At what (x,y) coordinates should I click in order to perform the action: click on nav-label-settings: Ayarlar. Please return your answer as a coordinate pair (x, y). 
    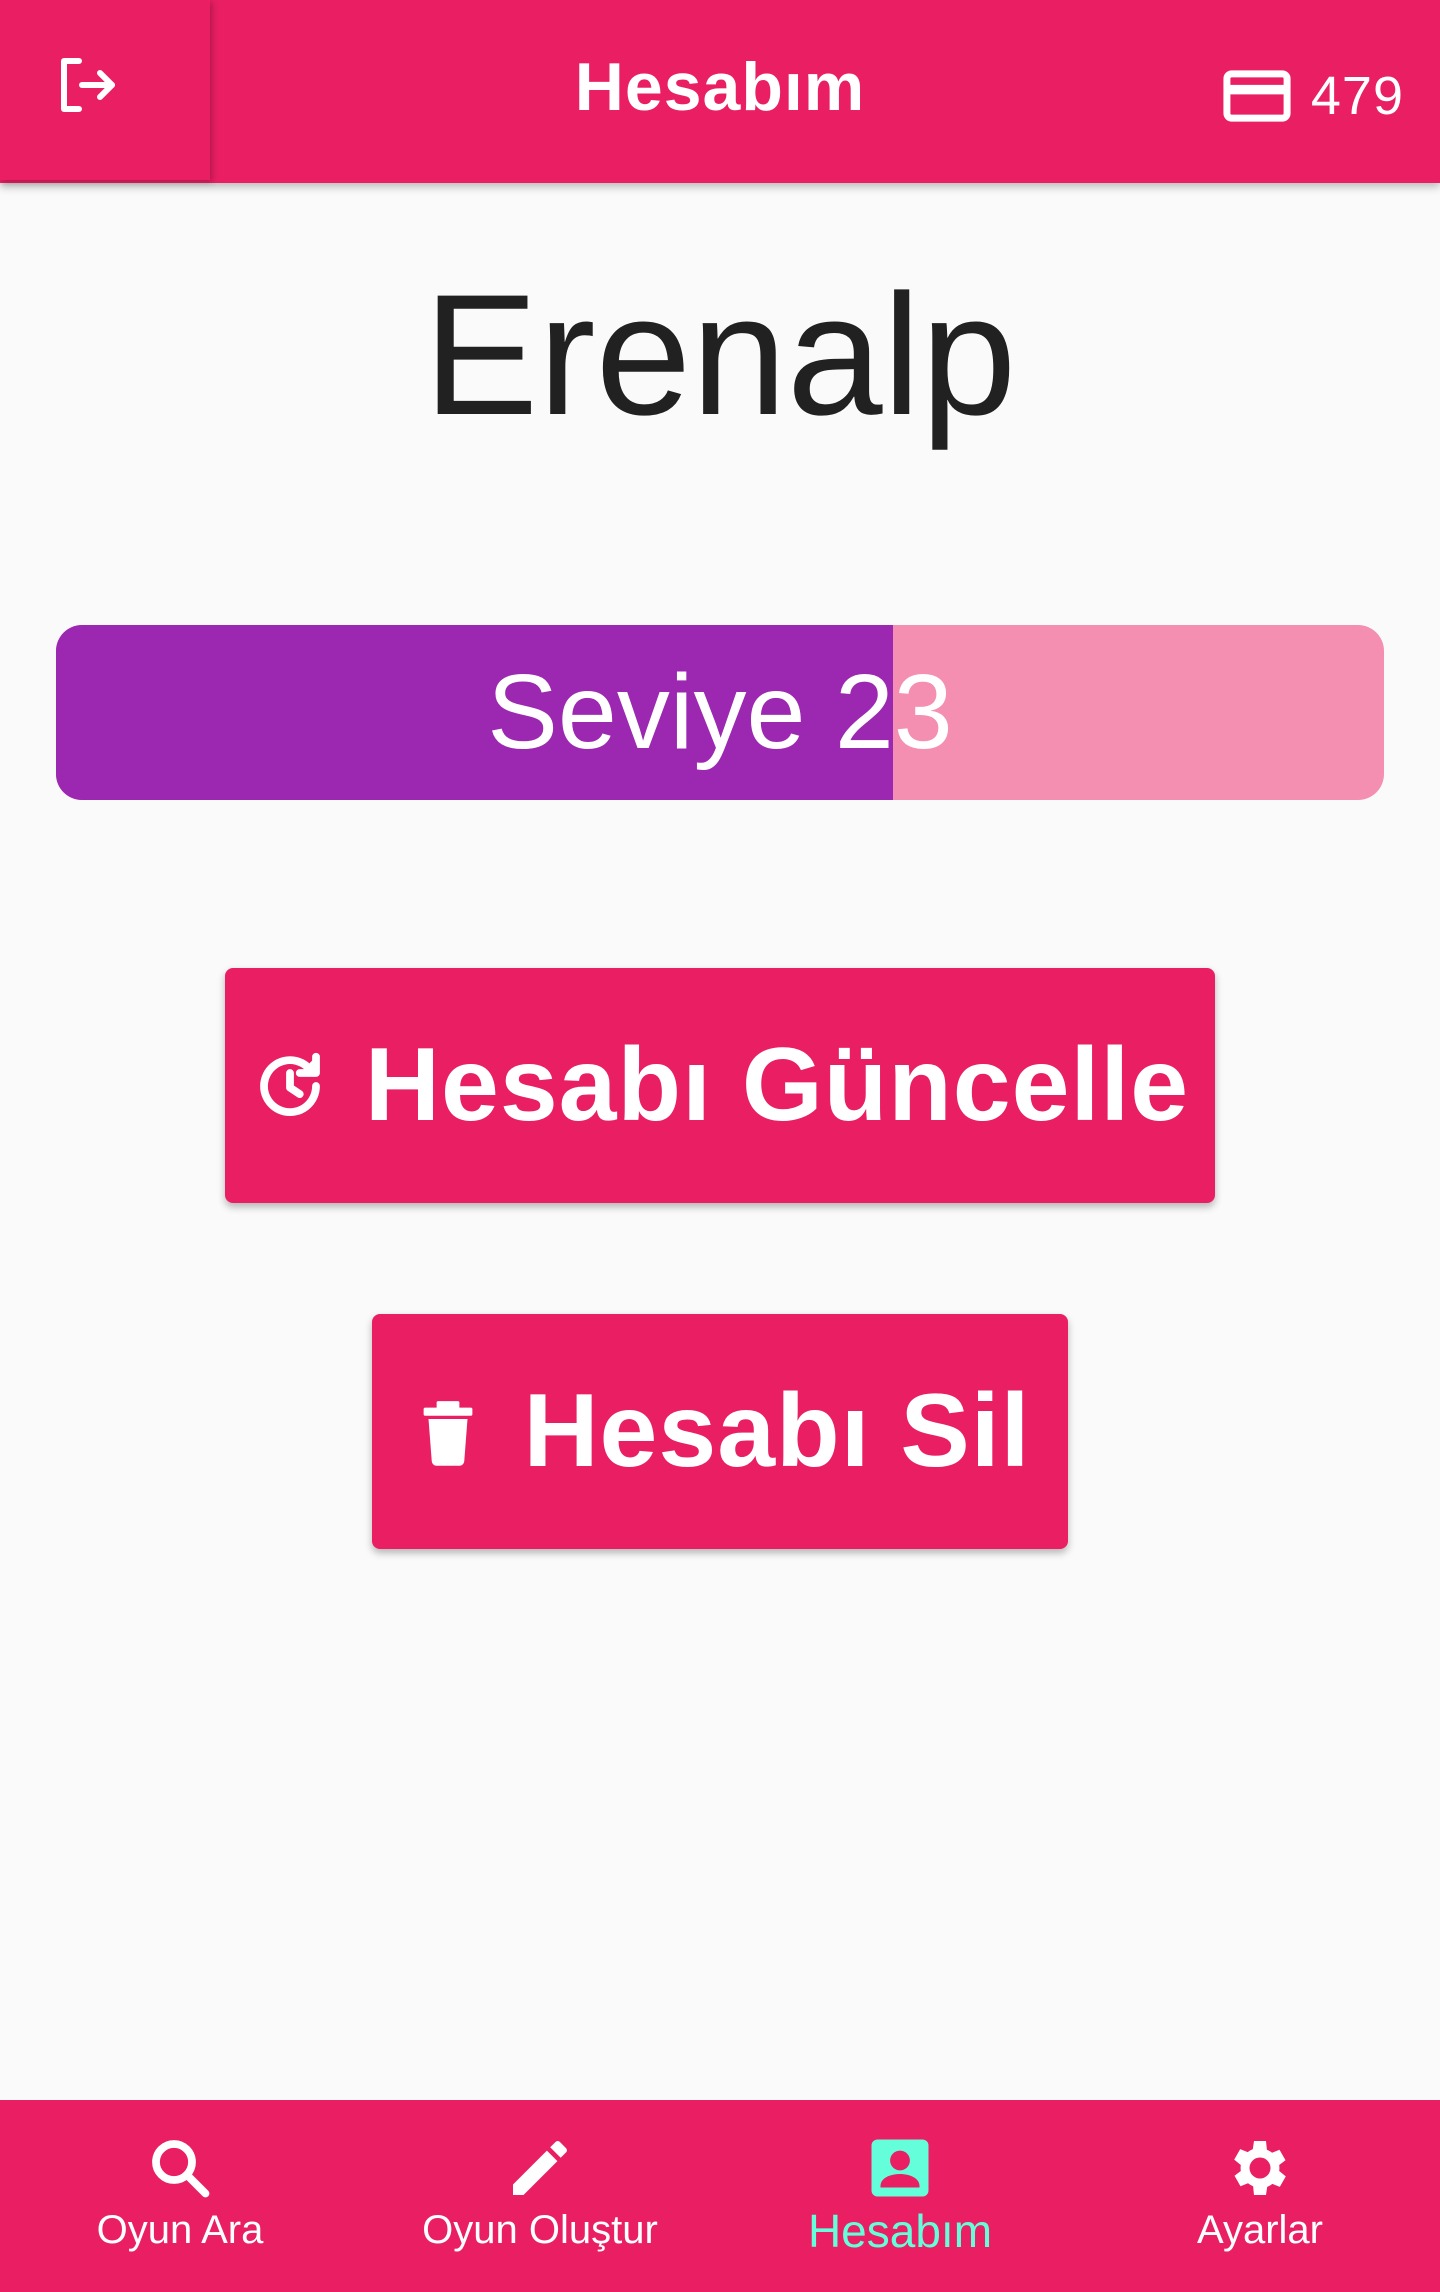
    Looking at the image, I should click on (1260, 2230).